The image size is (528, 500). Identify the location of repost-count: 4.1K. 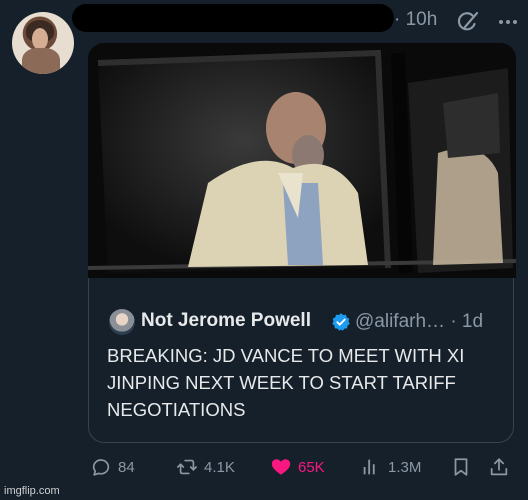
(219, 467).